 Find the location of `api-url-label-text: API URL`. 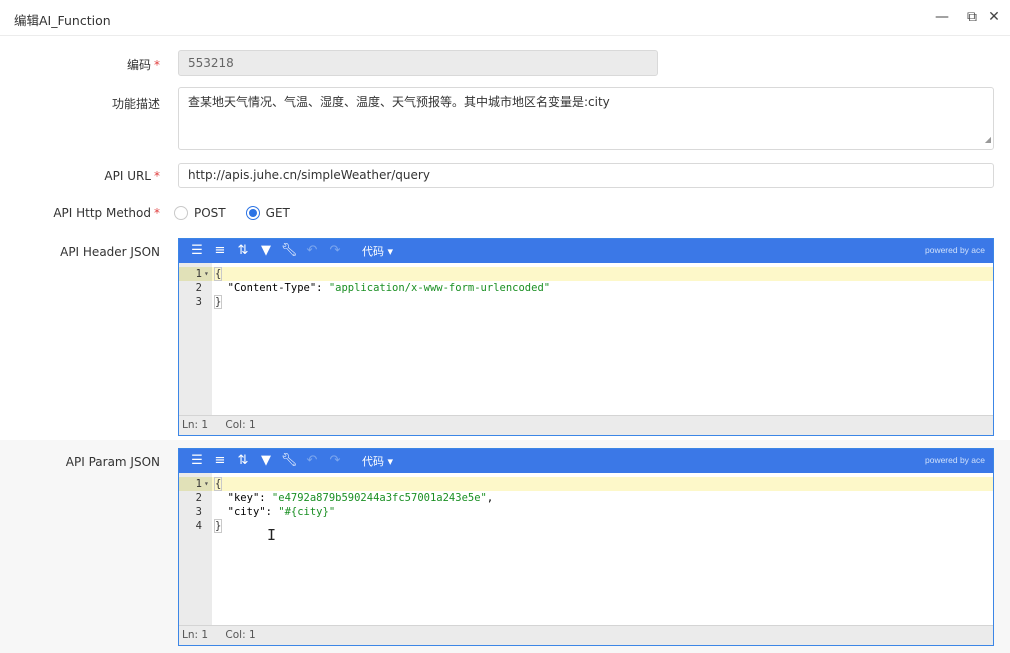

api-url-label-text: API URL is located at coordinates (127, 176).